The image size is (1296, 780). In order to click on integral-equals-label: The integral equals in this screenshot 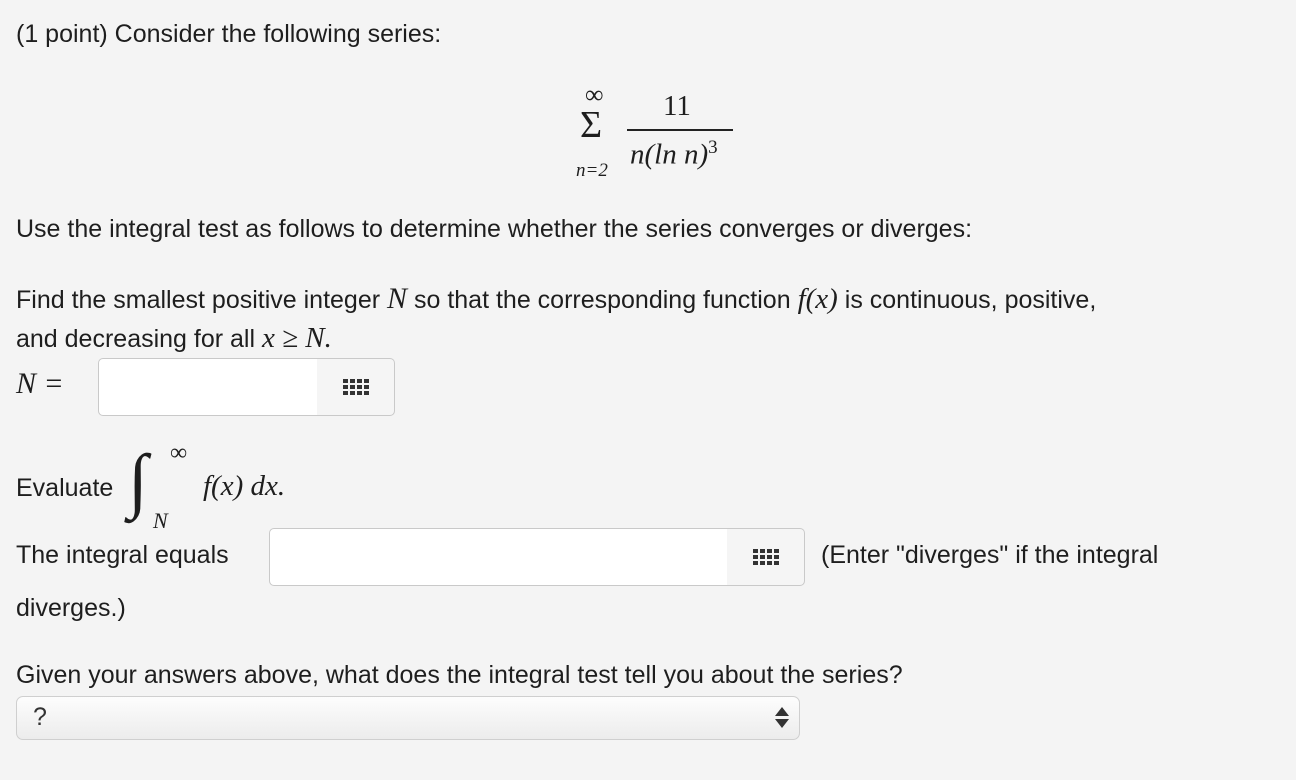, I will do `click(122, 555)`.